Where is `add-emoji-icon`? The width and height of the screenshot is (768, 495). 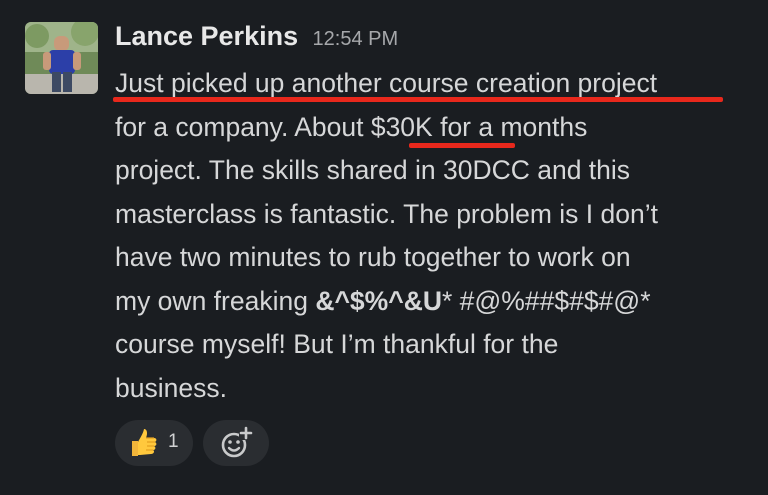
add-emoji-icon is located at coordinates (237, 442).